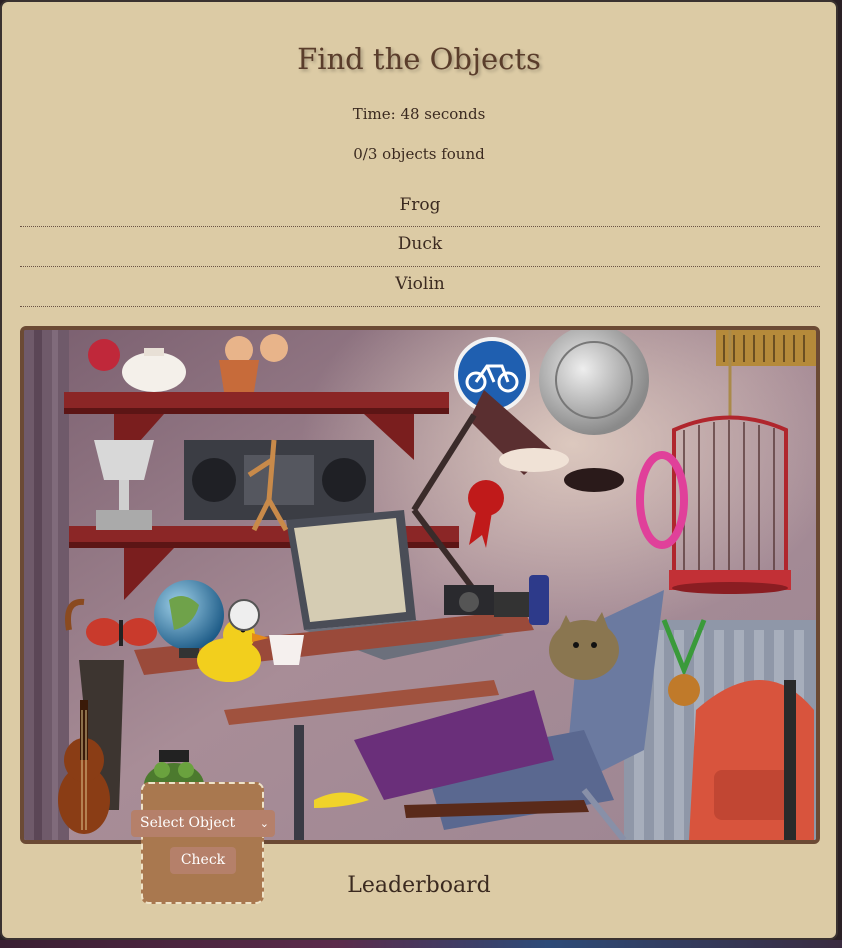  What do you see at coordinates (188, 823) in the screenshot?
I see `object-select-label: Select Object` at bounding box center [188, 823].